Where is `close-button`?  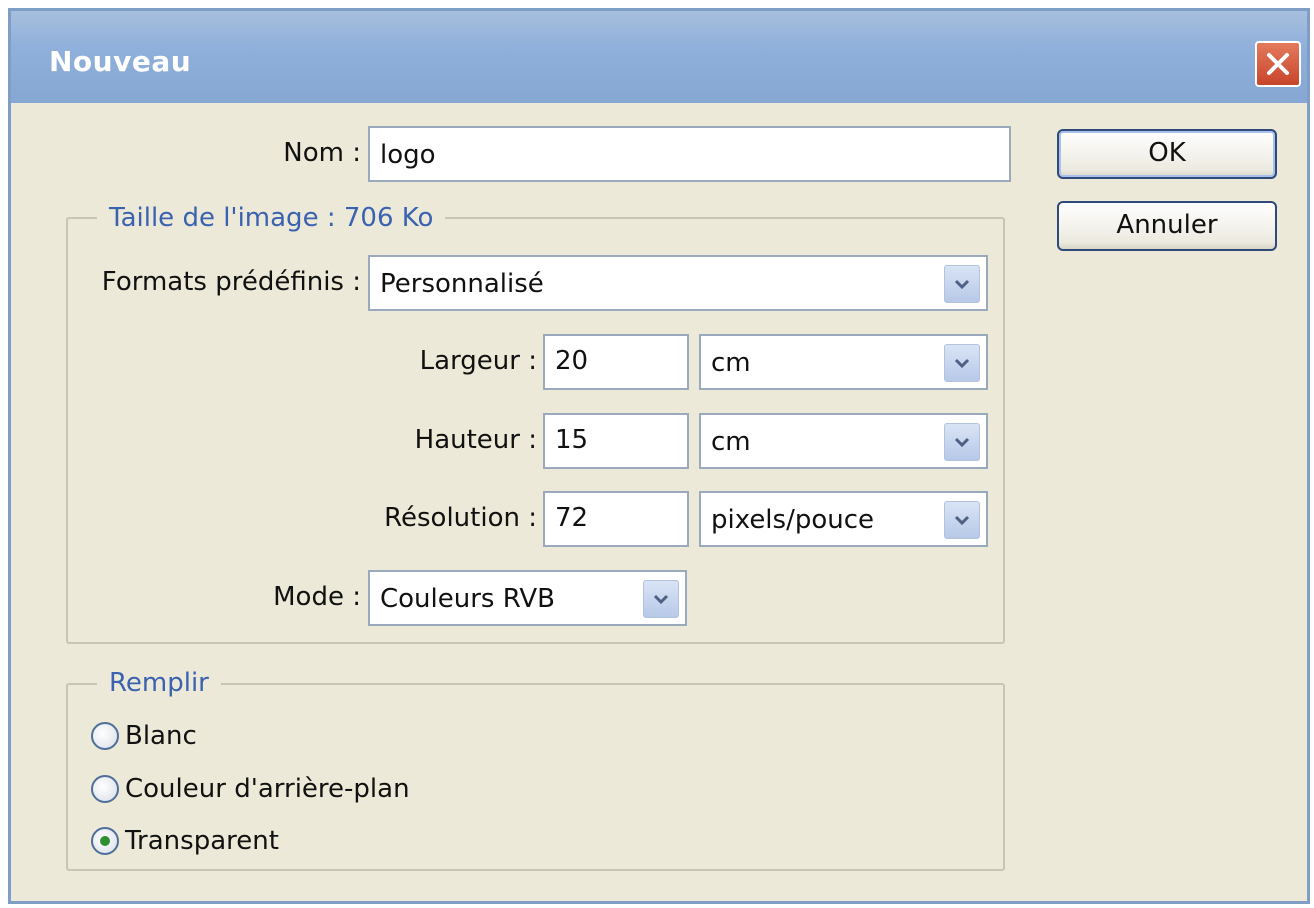 close-button is located at coordinates (1278, 64).